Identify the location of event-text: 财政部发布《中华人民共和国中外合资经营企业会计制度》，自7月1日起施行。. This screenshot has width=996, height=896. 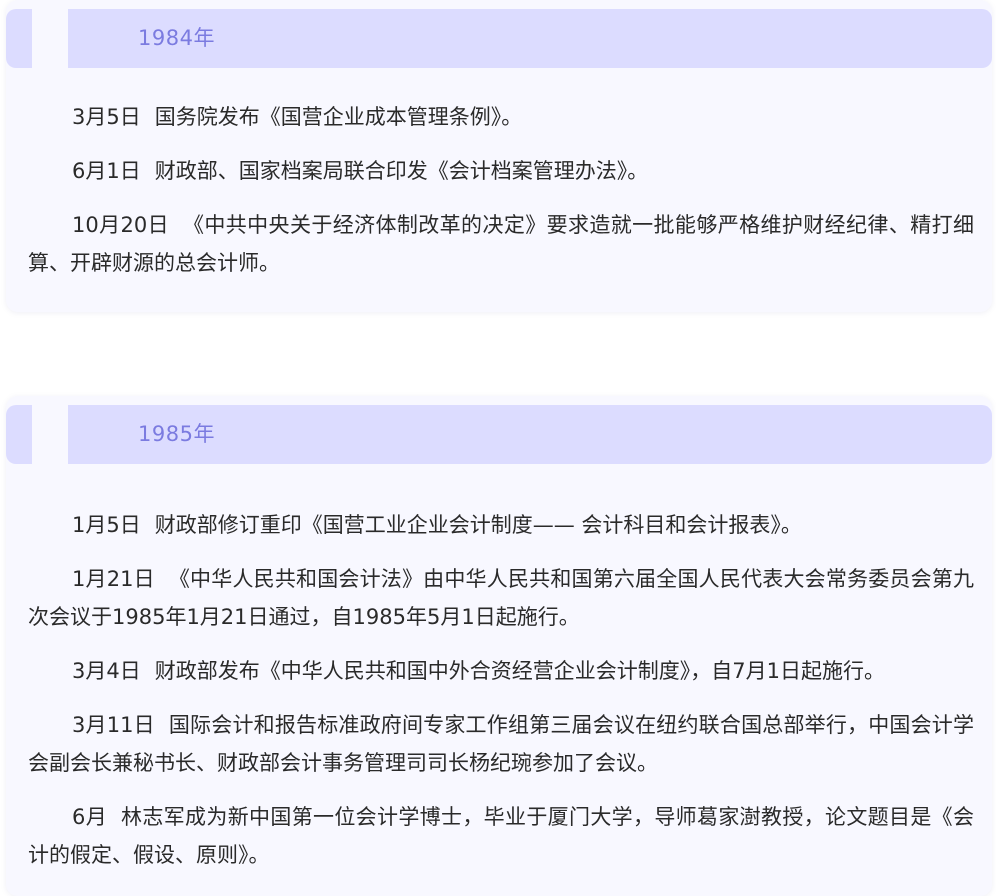
(519, 671).